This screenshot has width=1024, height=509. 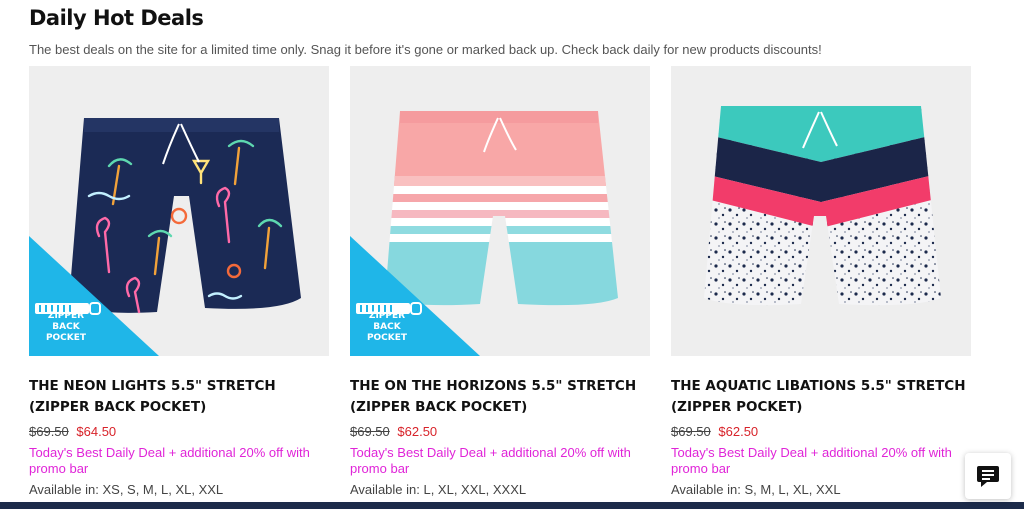 What do you see at coordinates (756, 489) in the screenshot?
I see `available-sizes: Available in: S, M, L, XL, XXL` at bounding box center [756, 489].